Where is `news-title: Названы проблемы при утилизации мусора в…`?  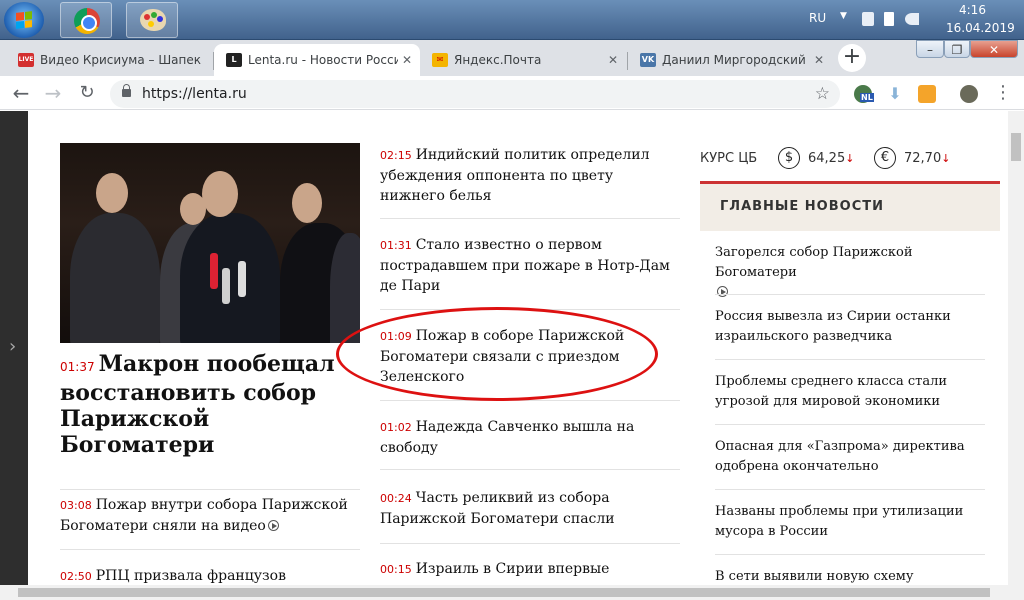
news-title: Названы проблемы при утилизации мусора в… is located at coordinates (839, 521).